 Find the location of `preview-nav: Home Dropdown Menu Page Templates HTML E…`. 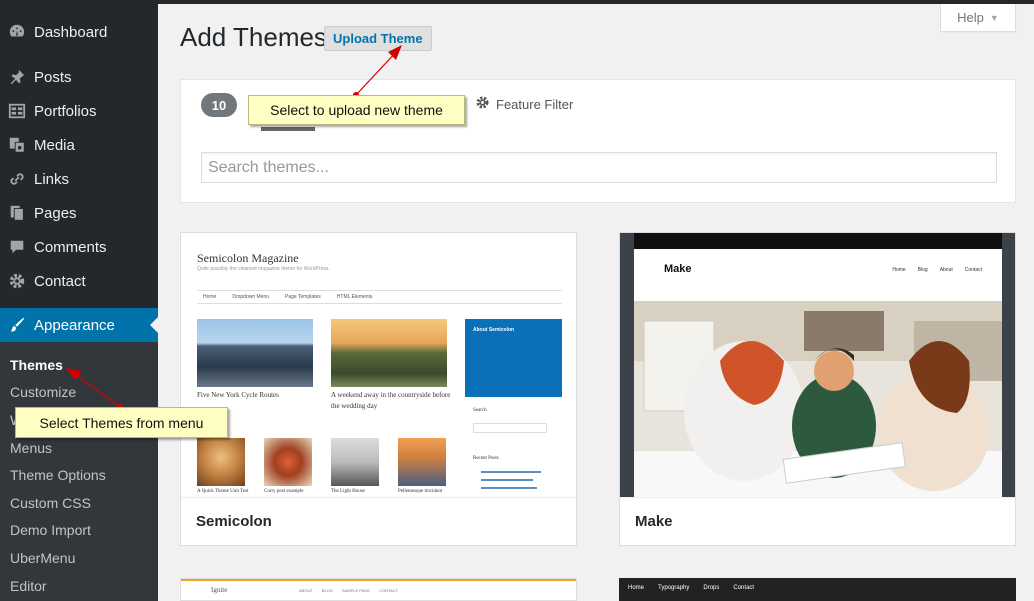

preview-nav: Home Dropdown Menu Page Templates HTML E… is located at coordinates (379, 297).